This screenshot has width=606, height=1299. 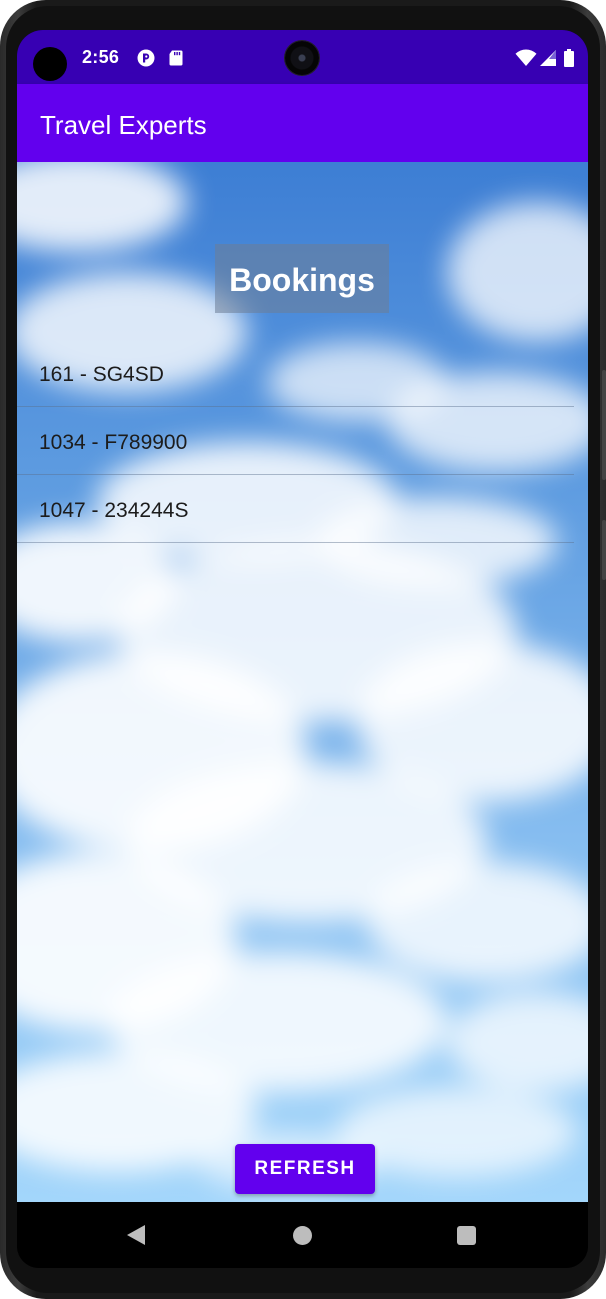 I want to click on notification-icon, so click(x=146, y=58).